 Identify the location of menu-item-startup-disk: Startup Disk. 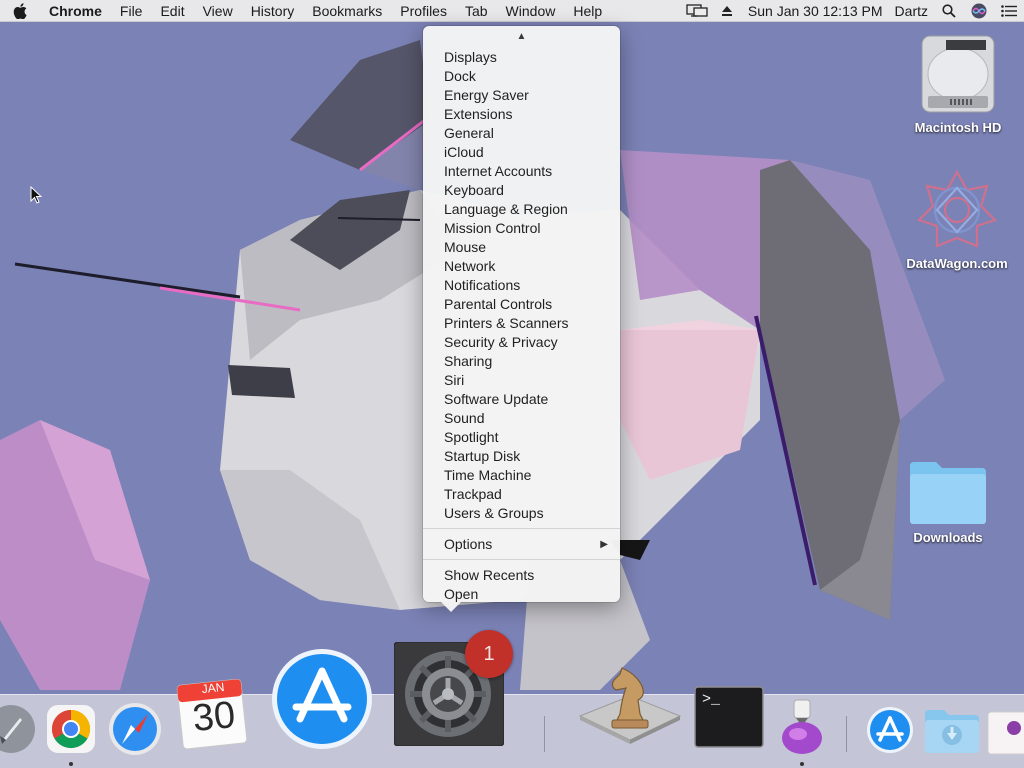
(521, 456).